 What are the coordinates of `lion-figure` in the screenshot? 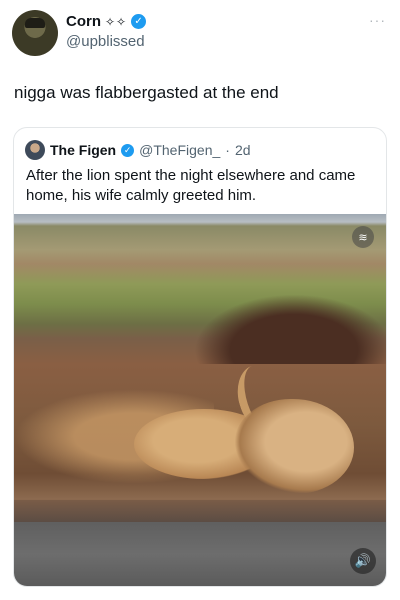 It's located at (294, 446).